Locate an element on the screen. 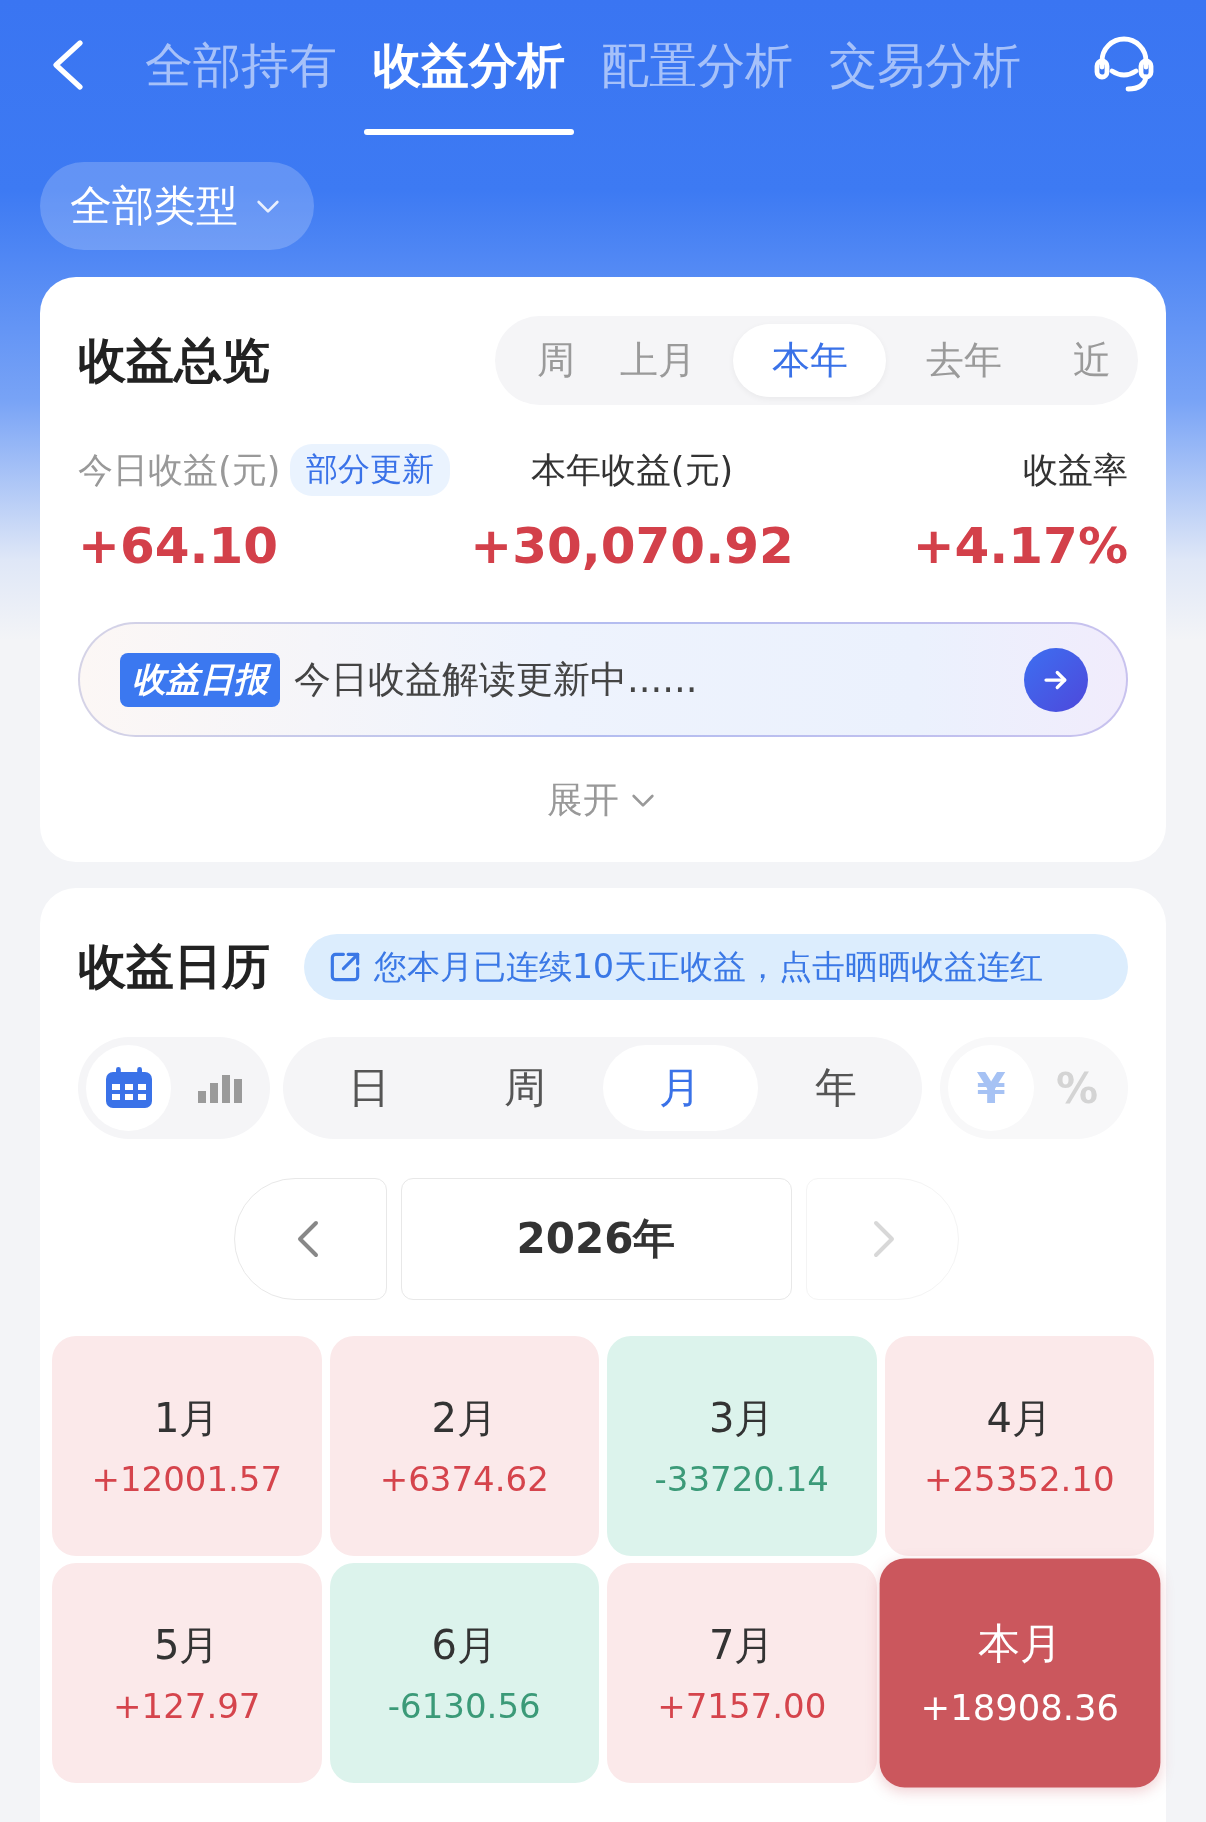 The width and height of the screenshot is (1206, 1822). period-tab: 年 is located at coordinates (836, 1088).